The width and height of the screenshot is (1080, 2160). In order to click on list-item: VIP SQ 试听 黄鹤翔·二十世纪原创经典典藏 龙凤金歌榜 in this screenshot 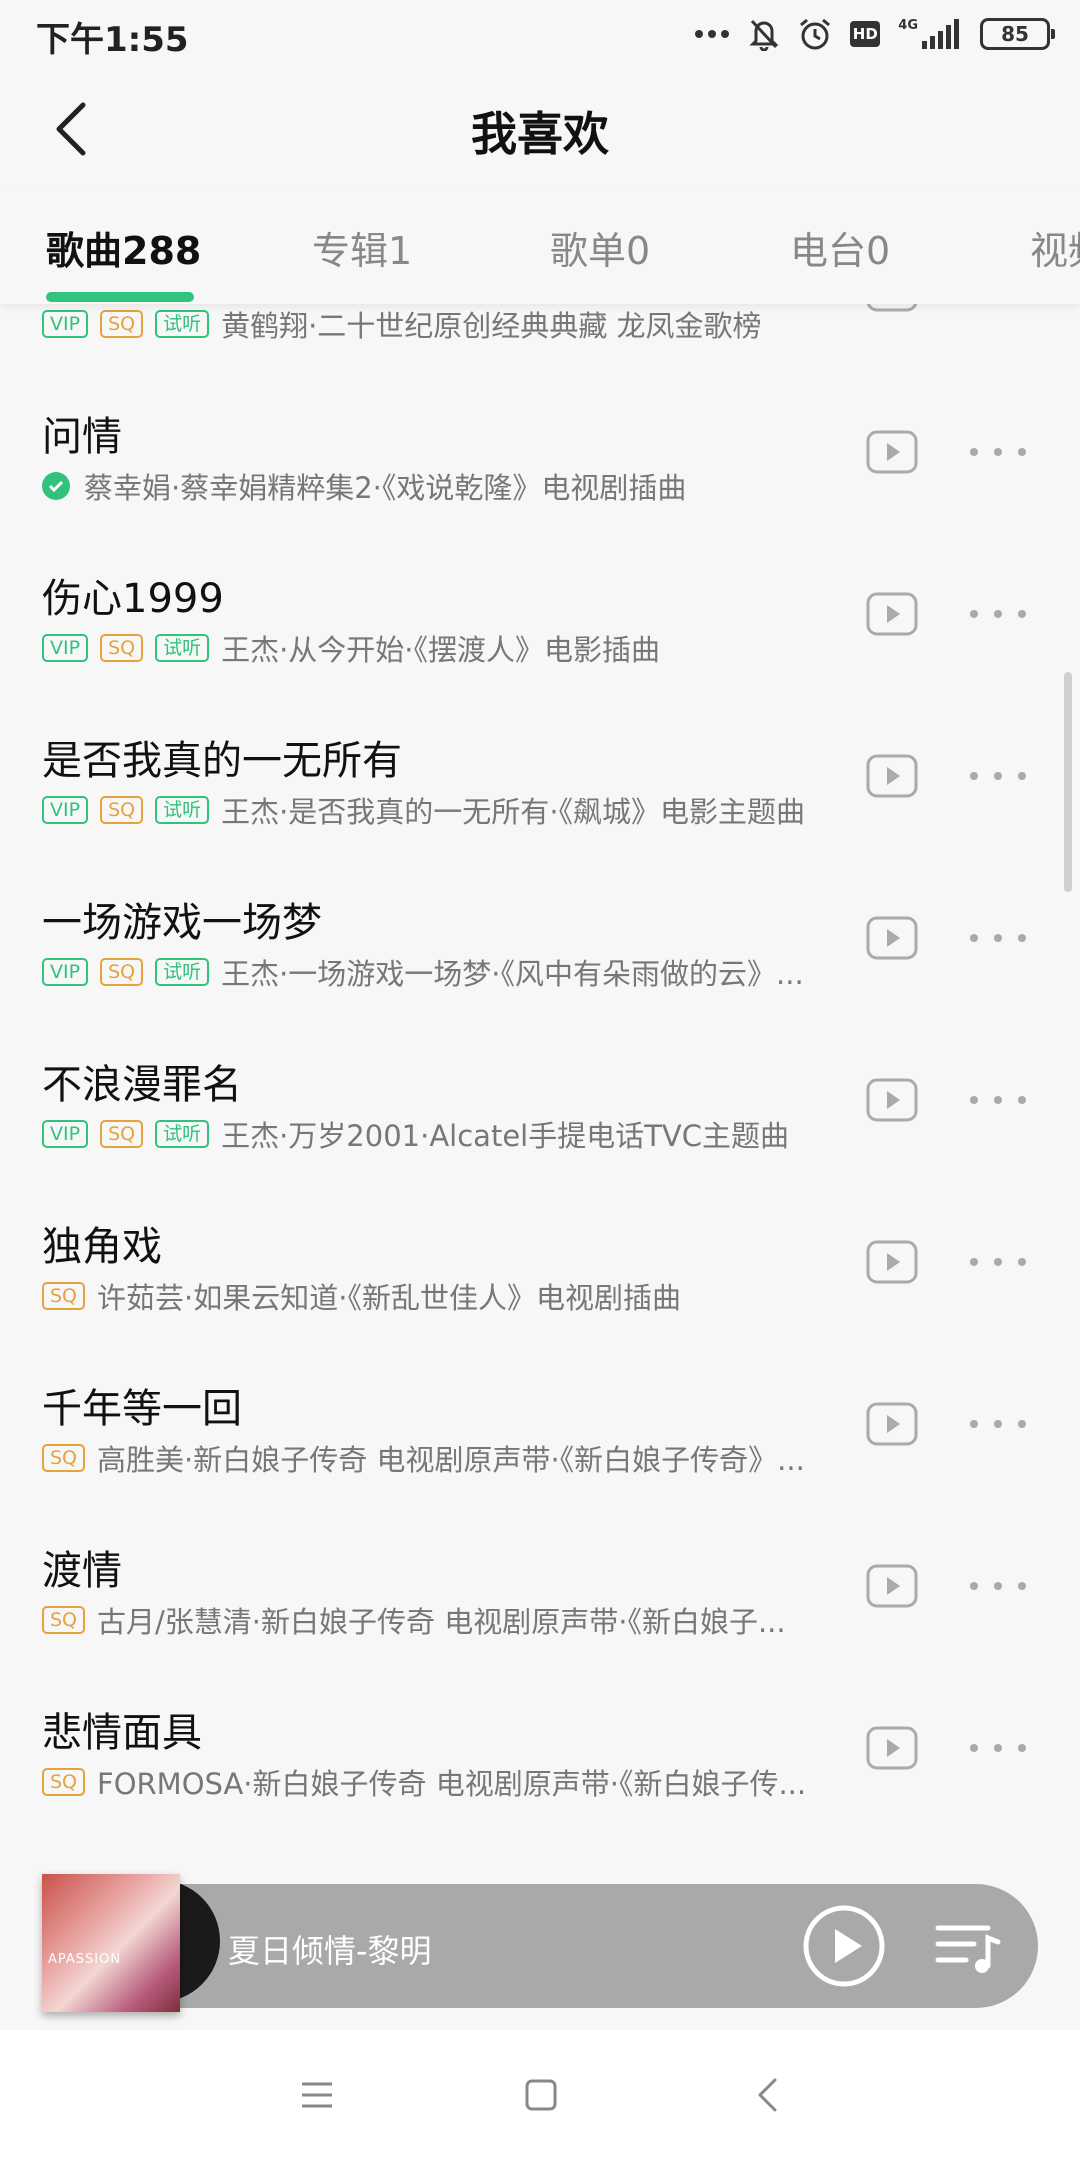, I will do `click(540, 349)`.